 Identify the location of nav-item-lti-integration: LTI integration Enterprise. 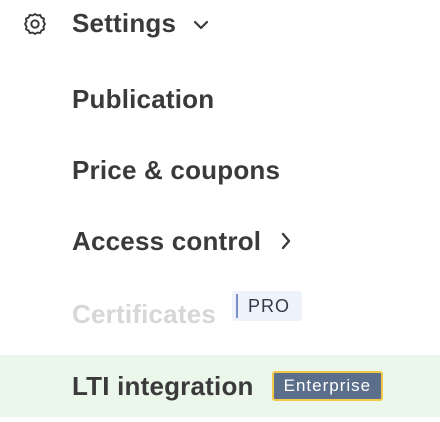
(220, 386).